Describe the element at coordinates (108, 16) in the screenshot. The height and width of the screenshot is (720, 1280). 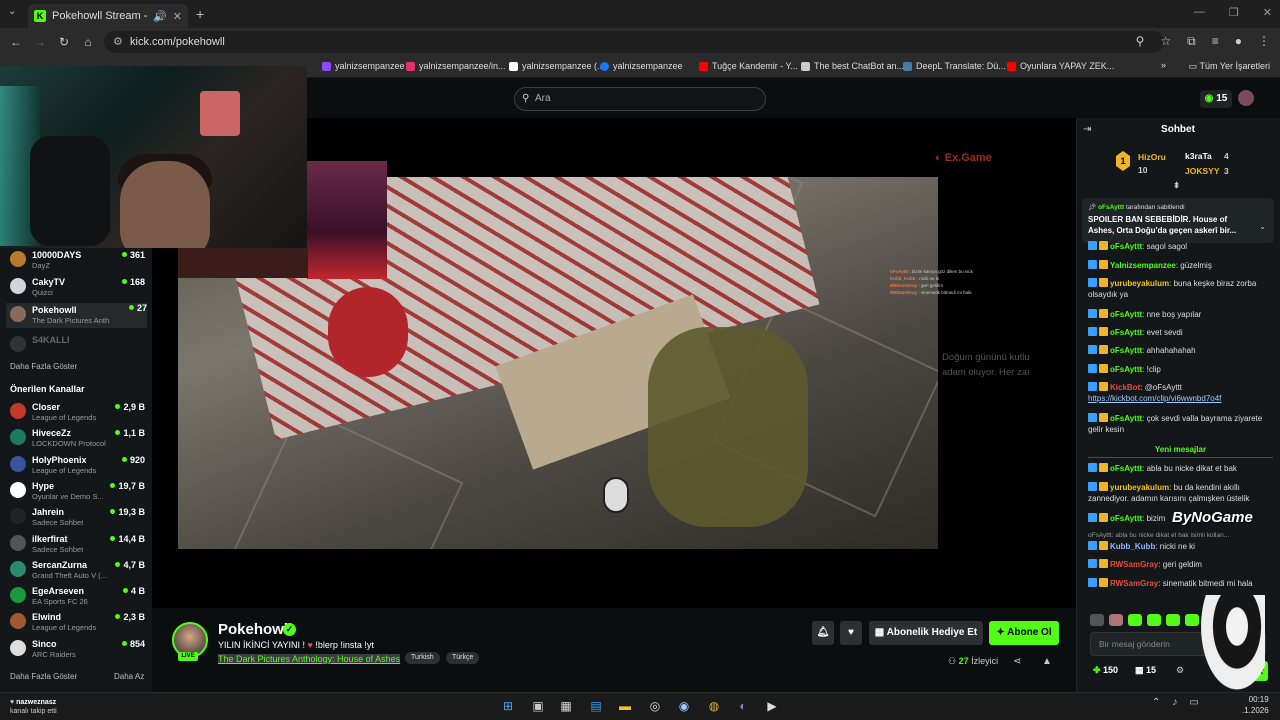
I see `tab-kick: K Pokehowll Stream - Watch 🔊 ✕` at that location.